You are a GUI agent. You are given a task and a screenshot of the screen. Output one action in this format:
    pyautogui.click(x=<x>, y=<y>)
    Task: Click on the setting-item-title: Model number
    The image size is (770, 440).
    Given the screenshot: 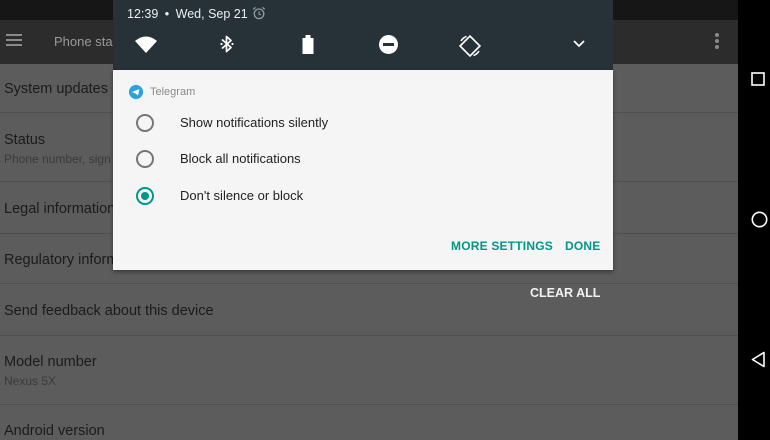 What is the action you would take?
    pyautogui.click(x=50, y=362)
    